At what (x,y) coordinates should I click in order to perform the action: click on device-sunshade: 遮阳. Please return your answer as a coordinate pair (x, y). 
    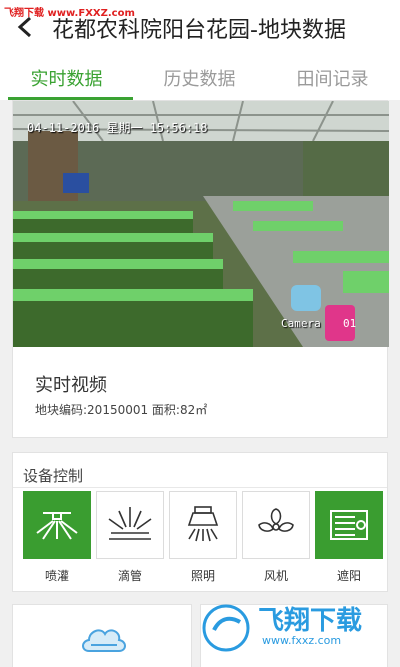
    Looking at the image, I should click on (349, 537).